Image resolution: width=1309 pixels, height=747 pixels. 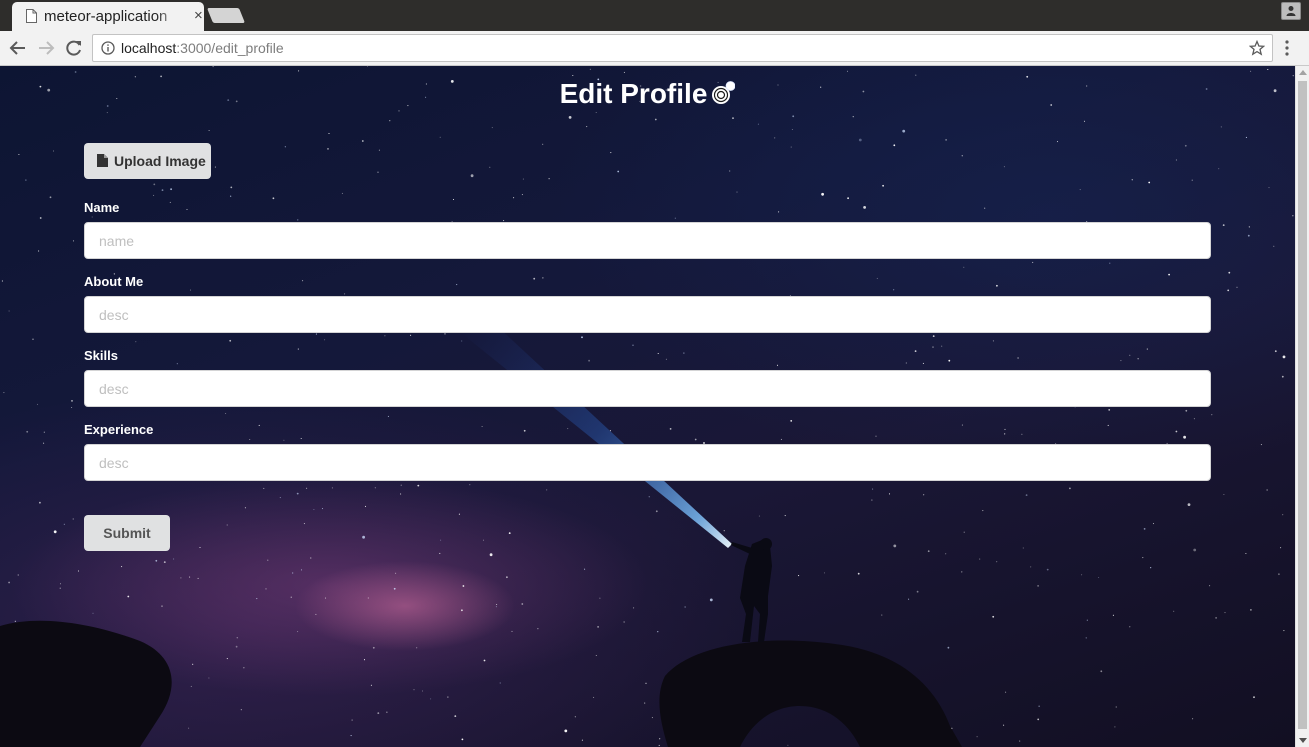 I want to click on menu-icon, so click(x=1287, y=48).